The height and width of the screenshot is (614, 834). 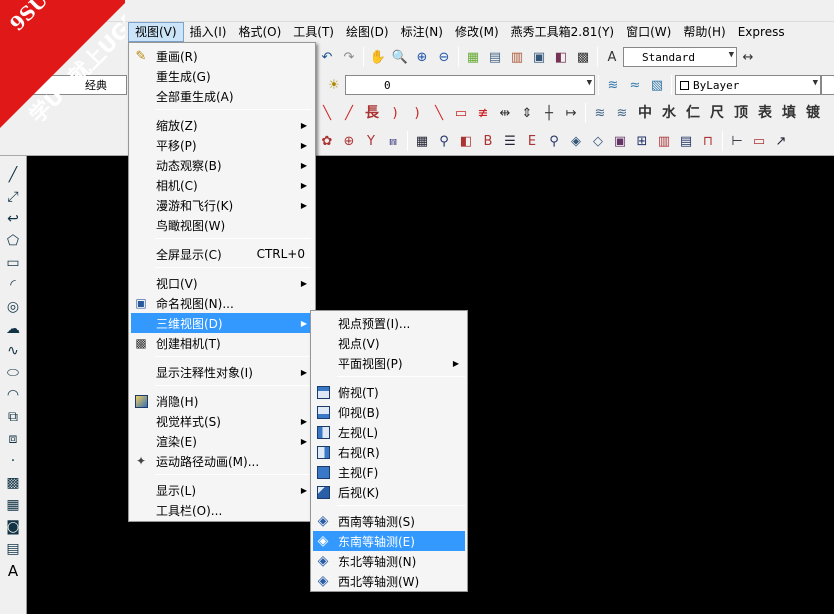 I want to click on region-icon: ◙, so click(x=13, y=527).